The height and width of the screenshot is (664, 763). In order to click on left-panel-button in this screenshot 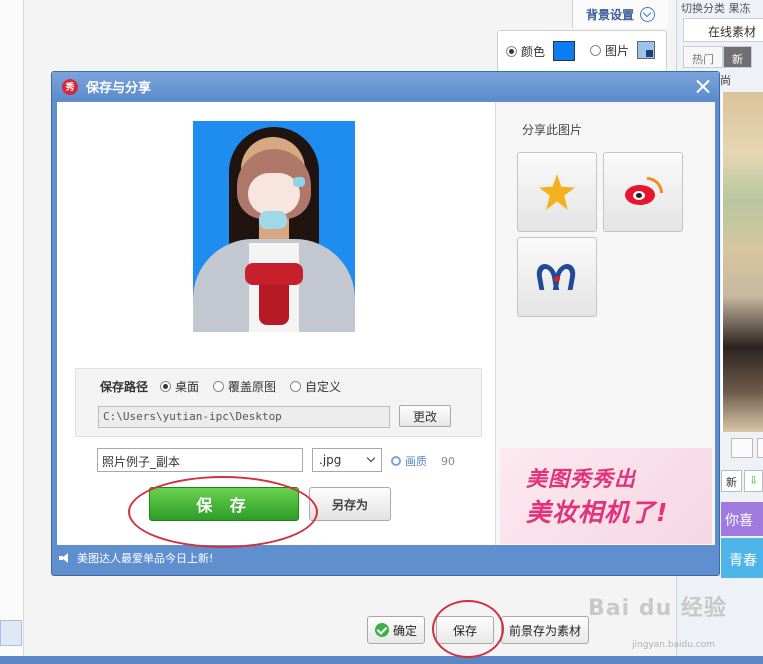, I will do `click(11, 633)`.